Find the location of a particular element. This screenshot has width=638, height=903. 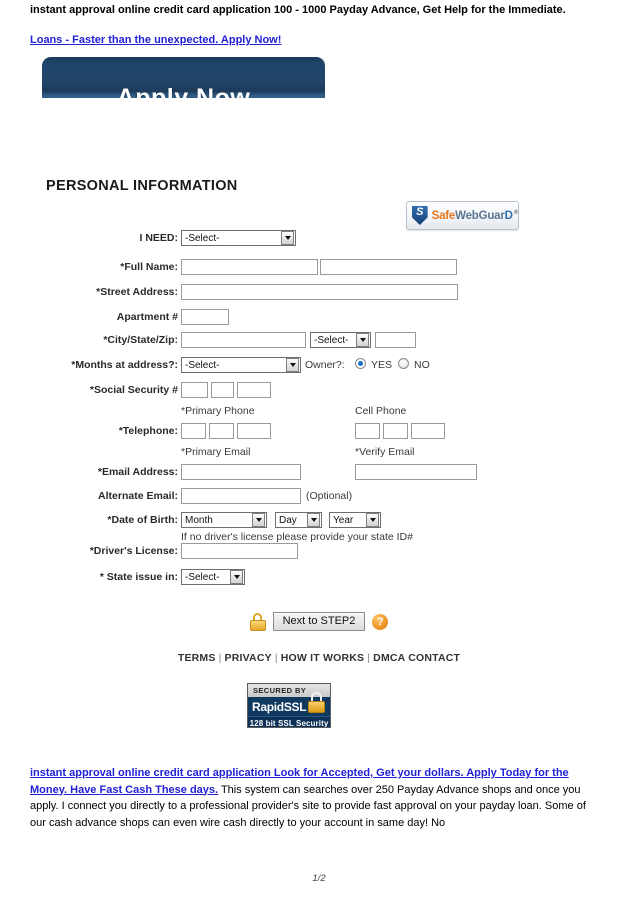

label-email-address: *Email Address: is located at coordinates (137, 472).